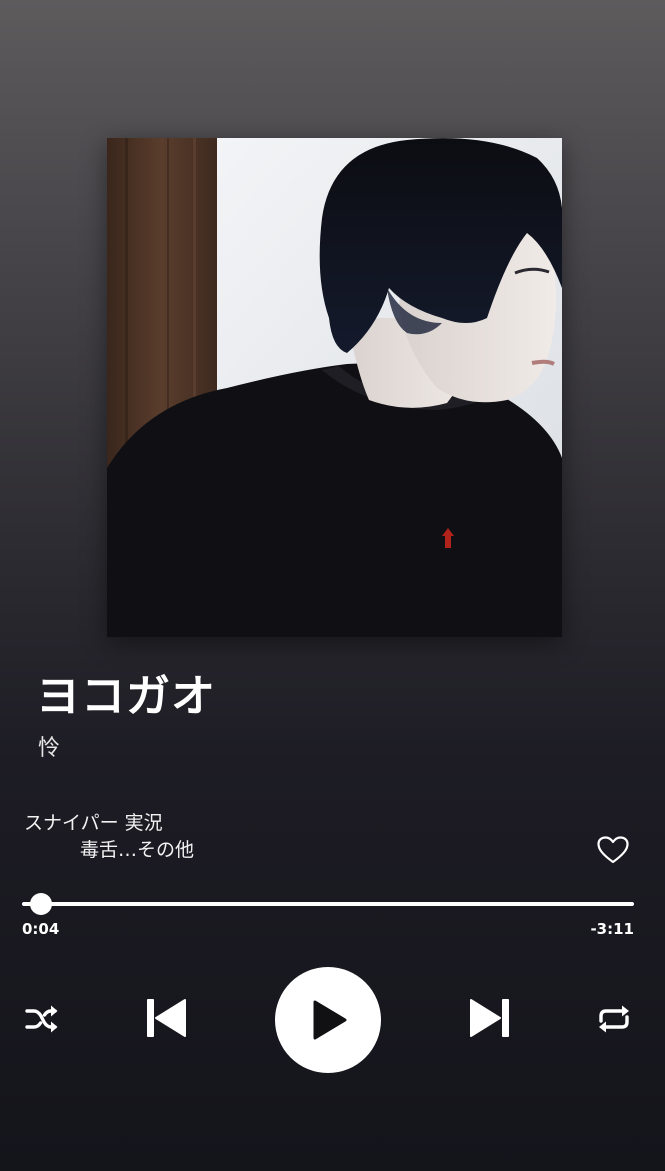 This screenshot has width=665, height=1171. I want to click on skip-next-icon, so click(489, 1018).